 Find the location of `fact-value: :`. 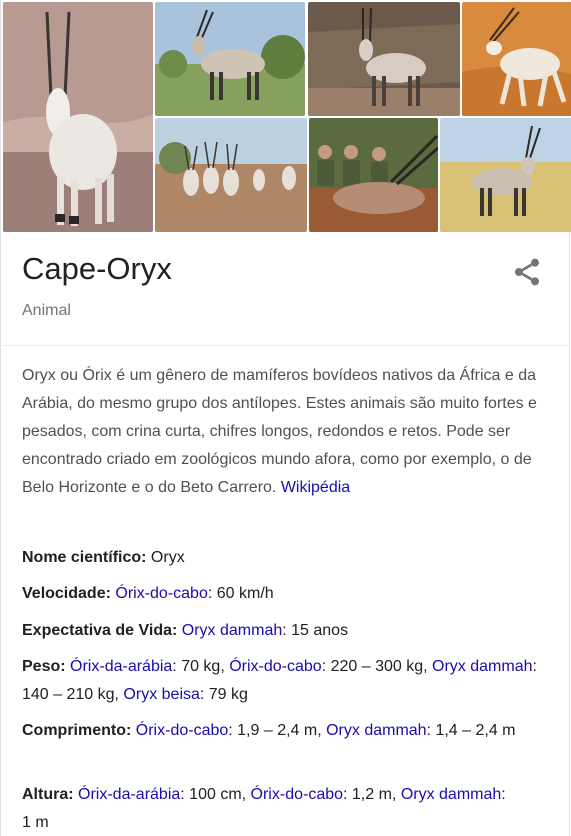

fact-value: : is located at coordinates (503, 794).